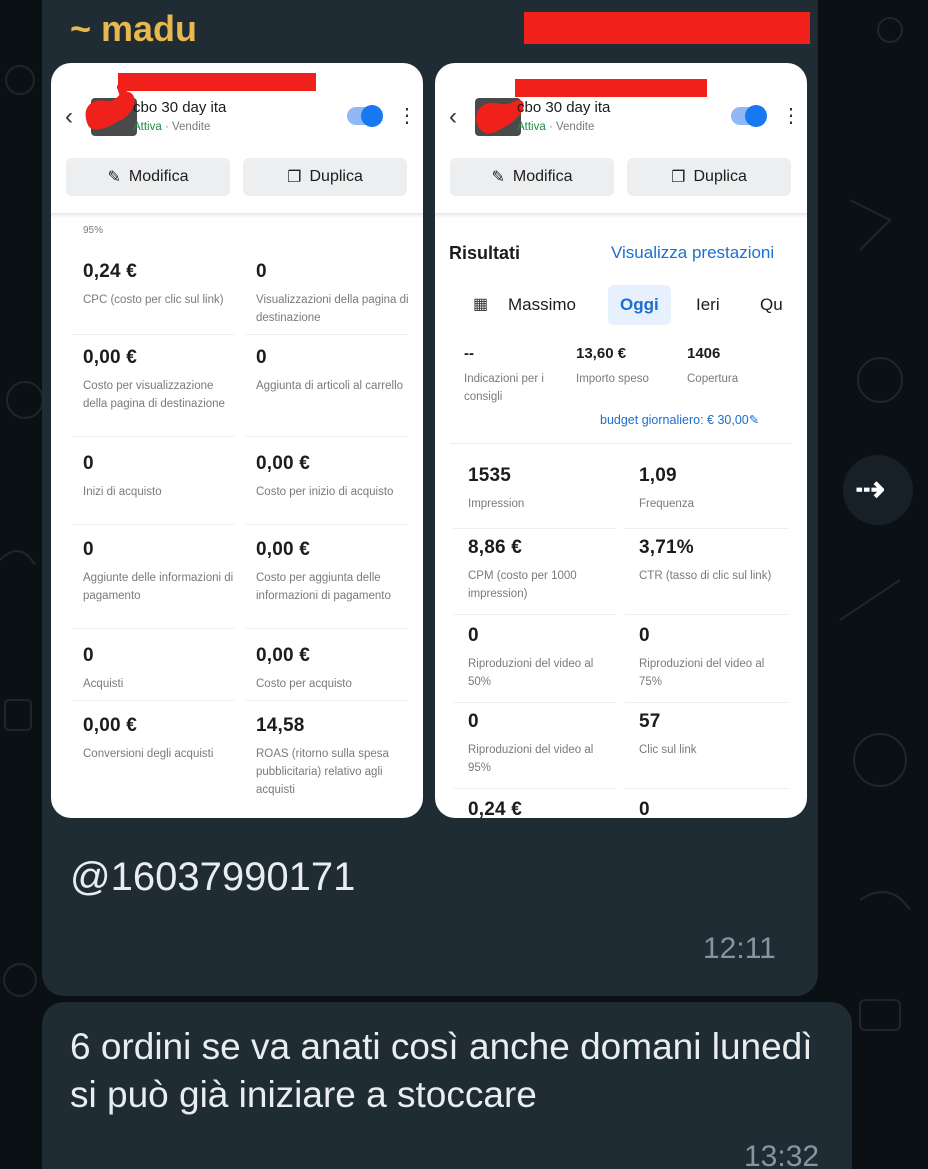 Image resolution: width=928 pixels, height=1169 pixels. What do you see at coordinates (327, 673) in the screenshot?
I see `metric-cell: 0,00 € Costo per acquisto` at bounding box center [327, 673].